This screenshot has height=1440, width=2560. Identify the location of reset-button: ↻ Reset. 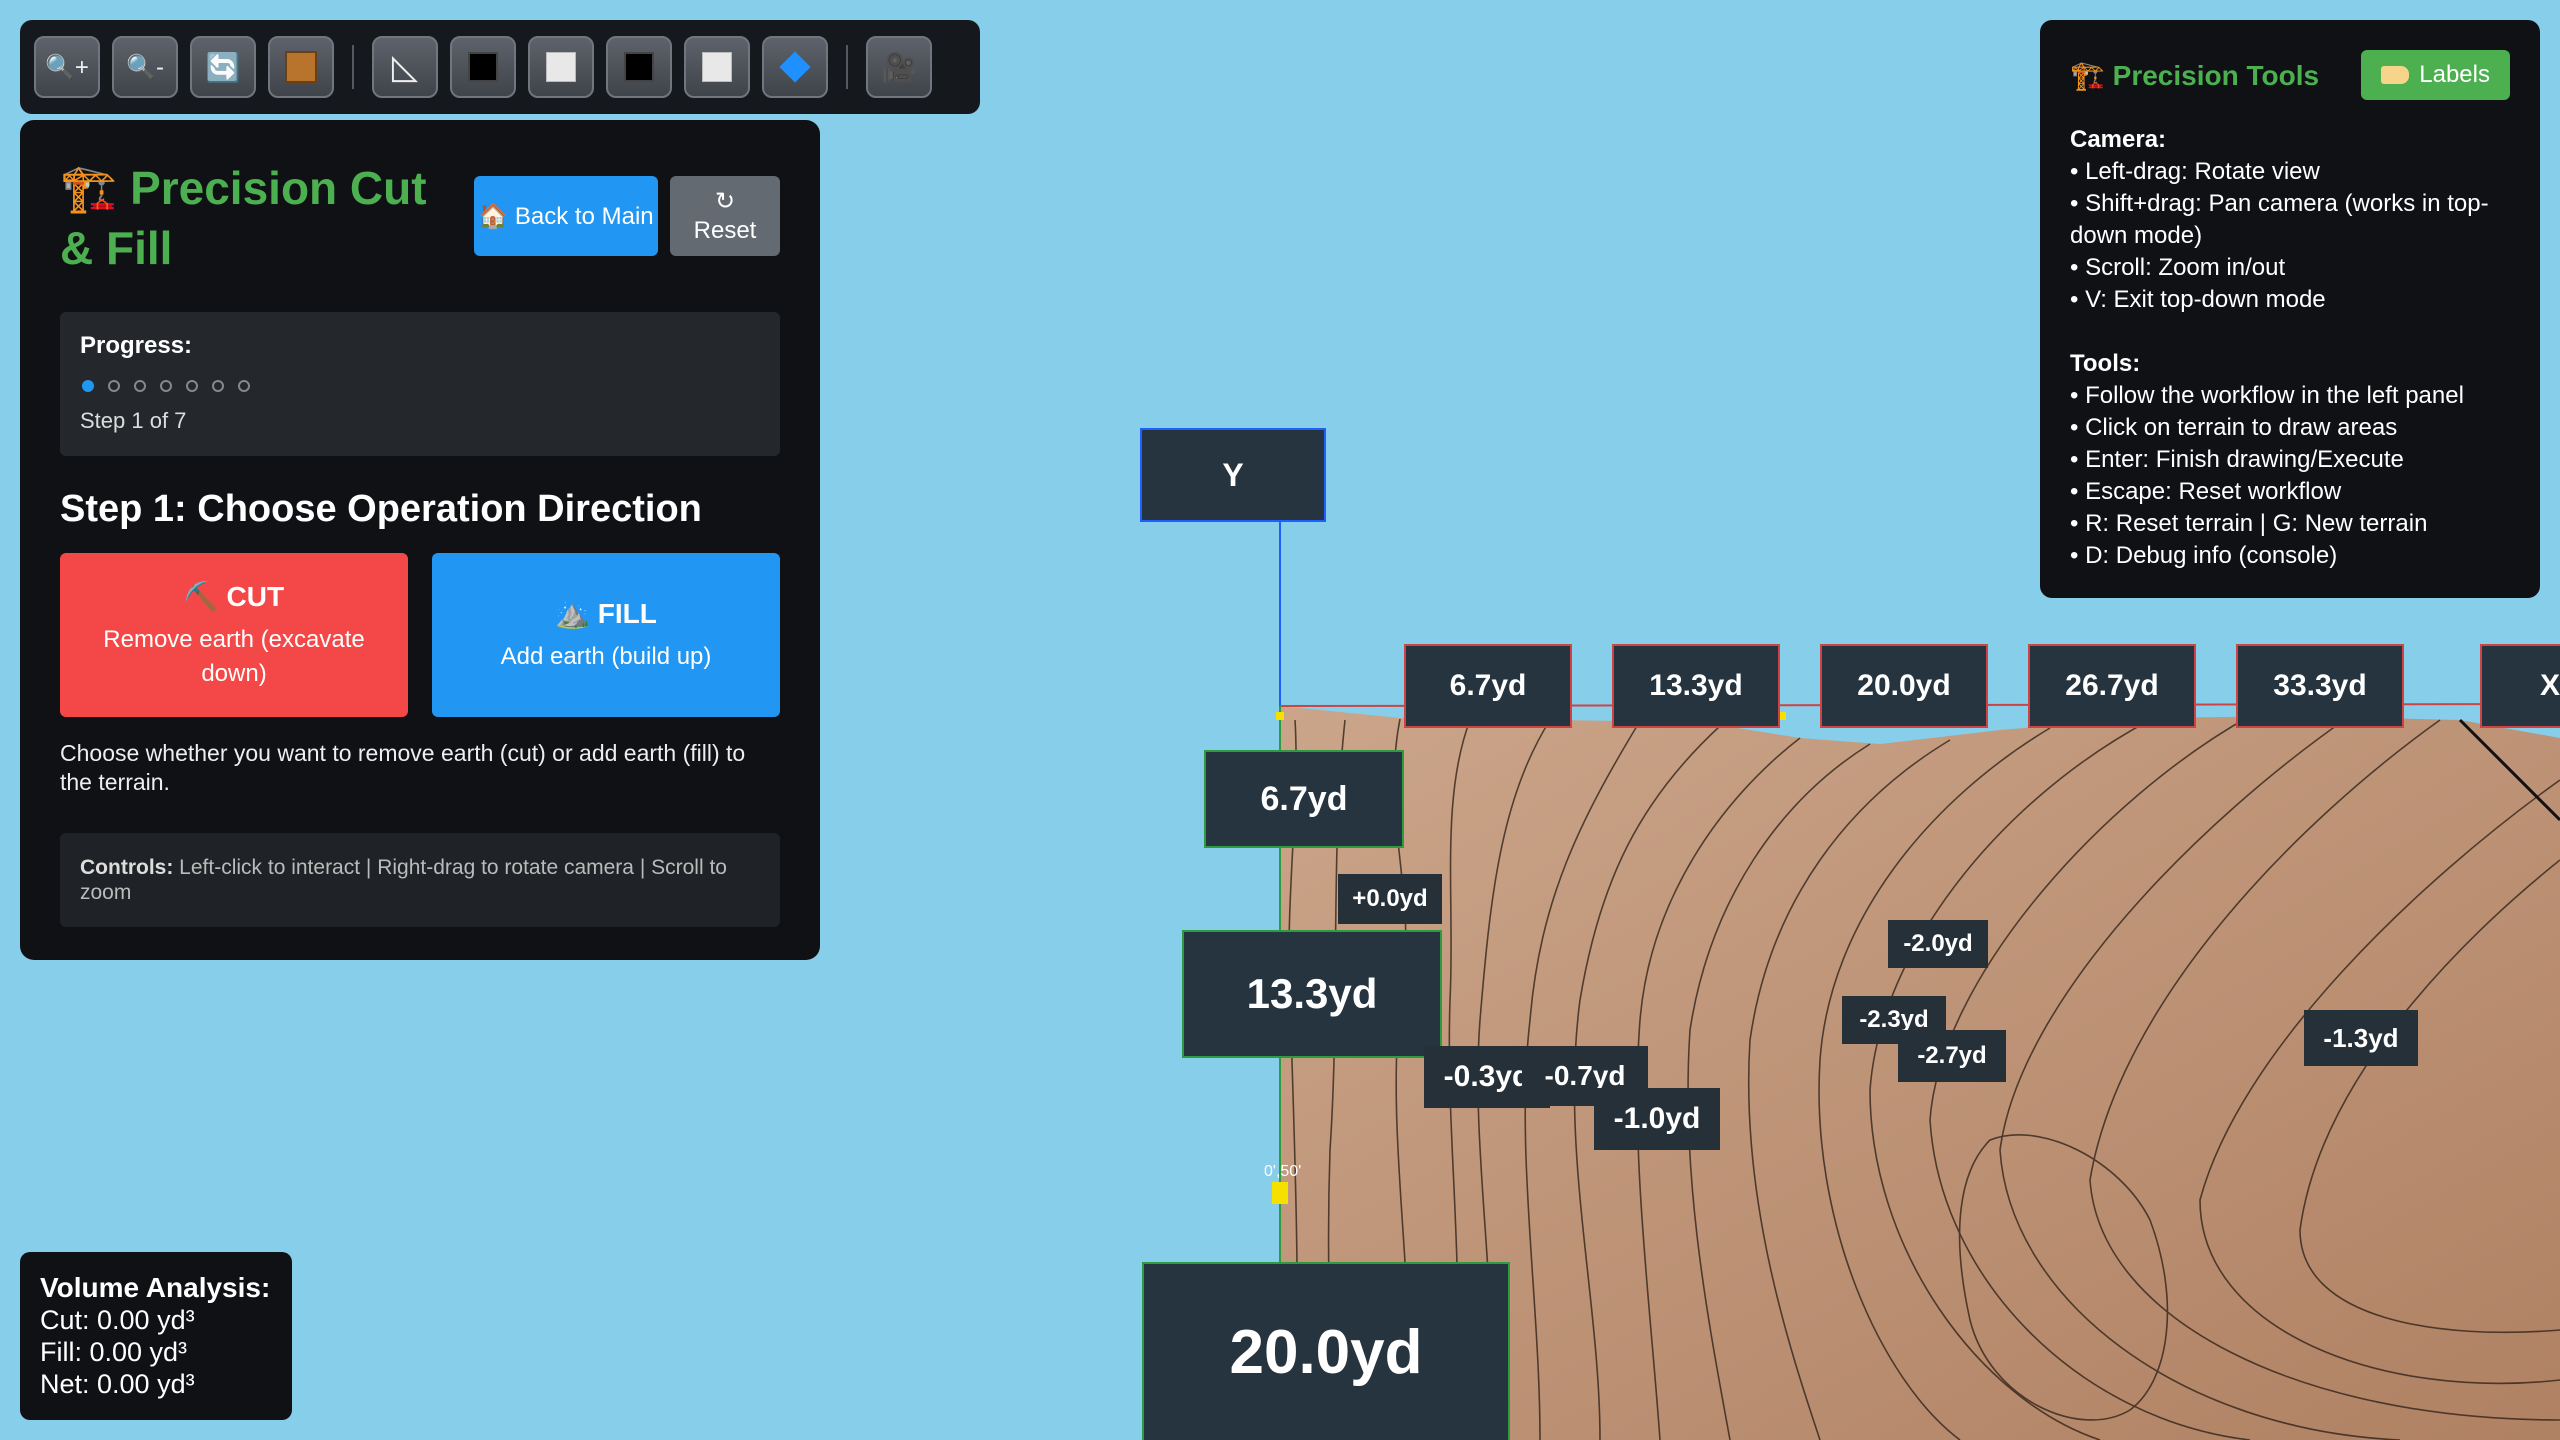
(725, 216).